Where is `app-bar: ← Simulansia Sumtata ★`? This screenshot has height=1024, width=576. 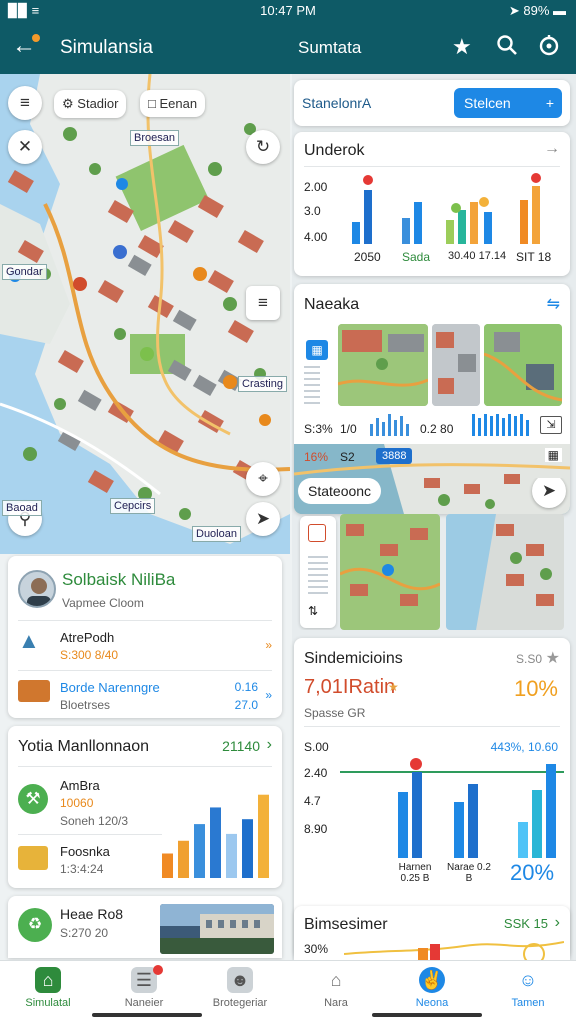
app-bar: ← Simulansia Sumtata ★ is located at coordinates (288, 48).